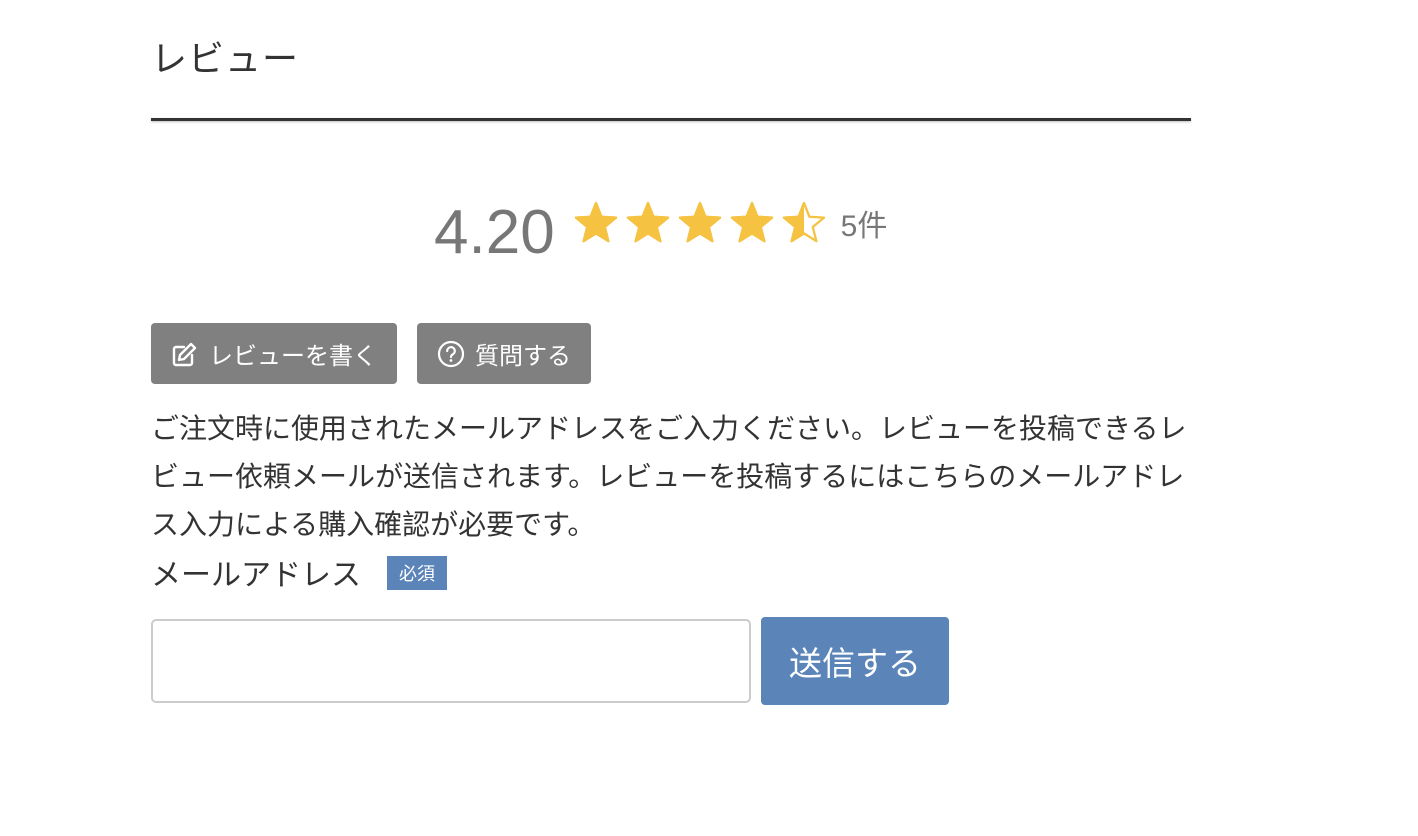 The height and width of the screenshot is (836, 1418). Describe the element at coordinates (803, 222) in the screenshot. I see `star-half-icon` at that location.